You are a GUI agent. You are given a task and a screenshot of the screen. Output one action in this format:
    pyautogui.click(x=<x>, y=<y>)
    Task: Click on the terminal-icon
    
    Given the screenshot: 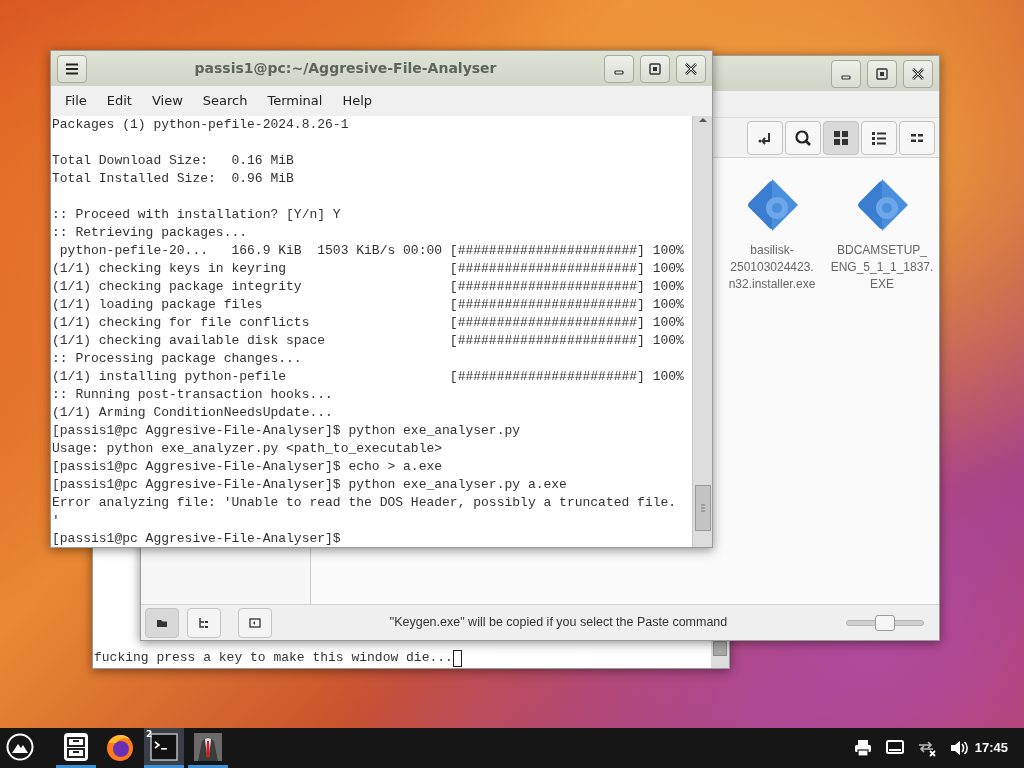 What is the action you would take?
    pyautogui.click(x=164, y=746)
    